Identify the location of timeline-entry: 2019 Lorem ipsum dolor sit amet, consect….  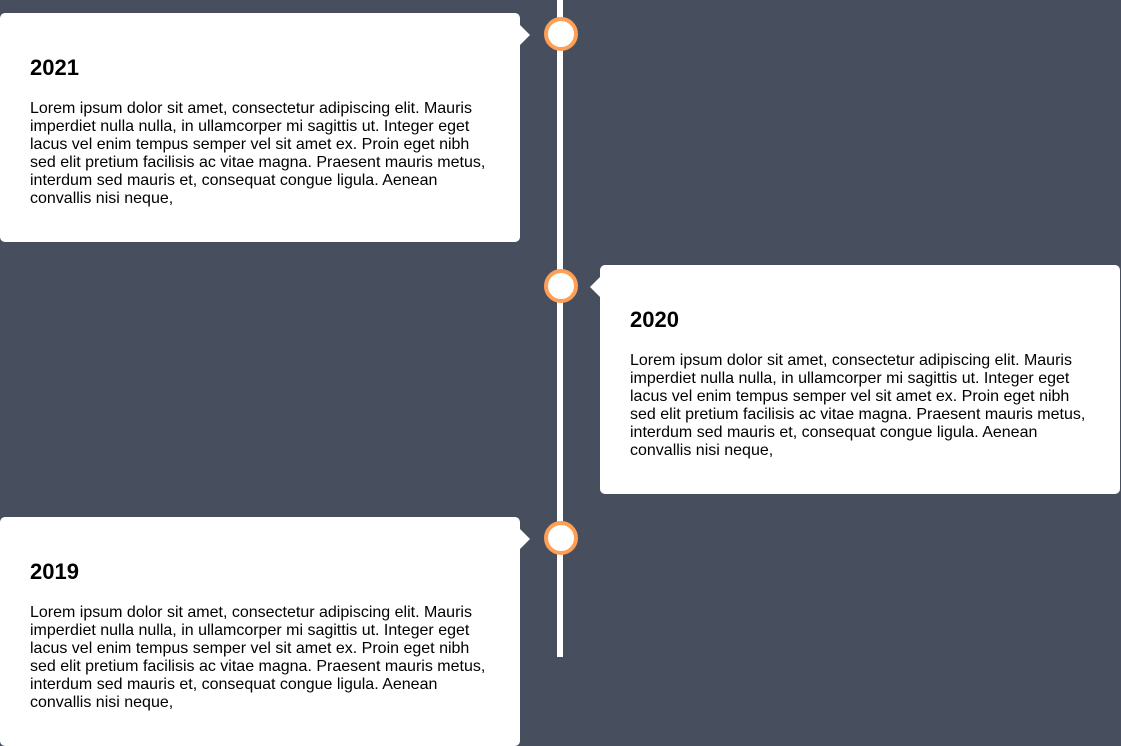
(265, 631).